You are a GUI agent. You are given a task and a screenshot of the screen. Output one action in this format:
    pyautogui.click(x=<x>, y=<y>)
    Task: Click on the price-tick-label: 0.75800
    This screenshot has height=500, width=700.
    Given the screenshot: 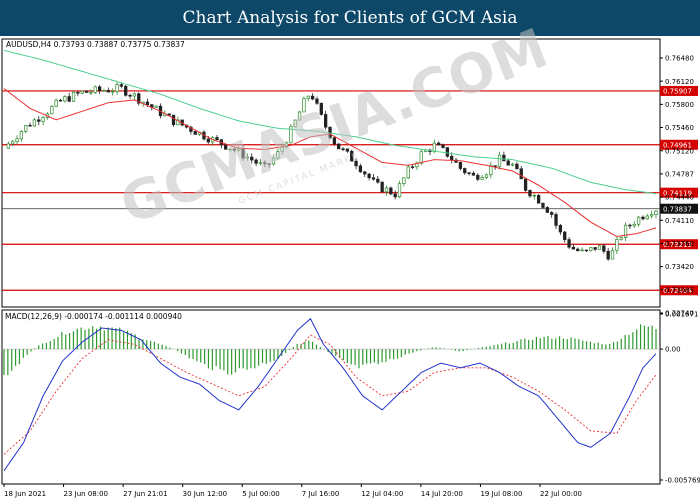 What is the action you would take?
    pyautogui.click(x=679, y=105)
    